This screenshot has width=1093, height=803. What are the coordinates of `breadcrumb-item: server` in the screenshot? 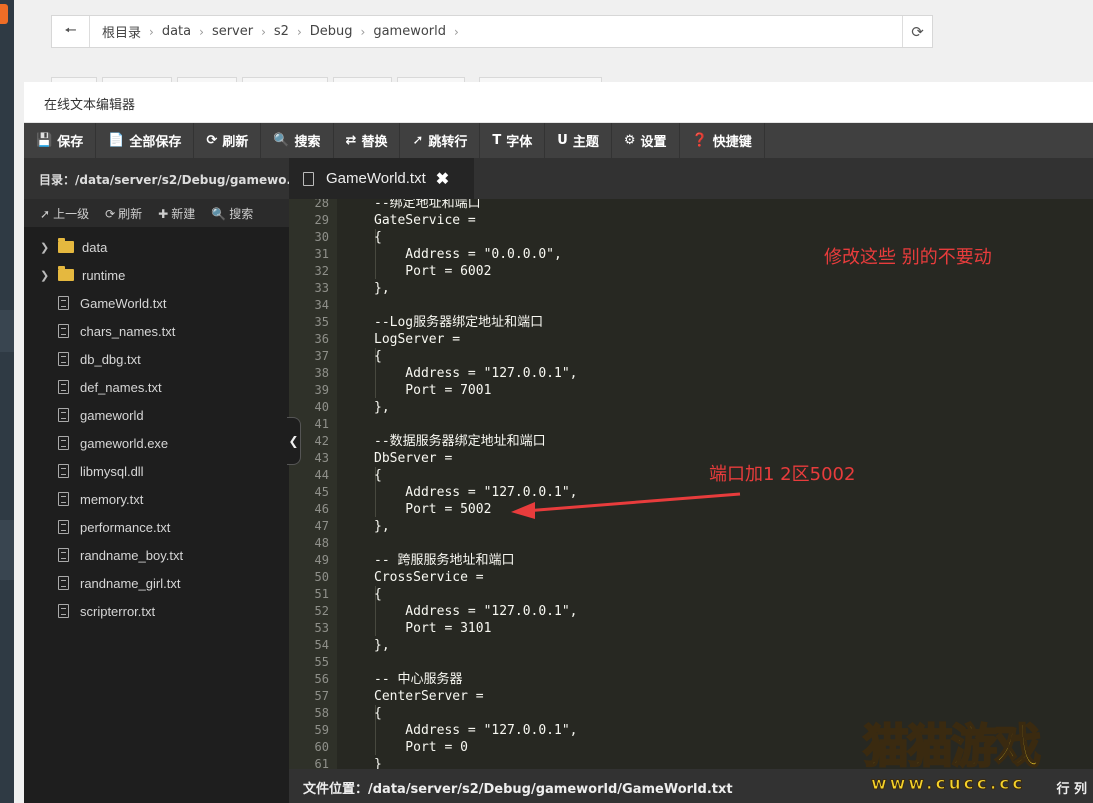 It's located at (232, 31).